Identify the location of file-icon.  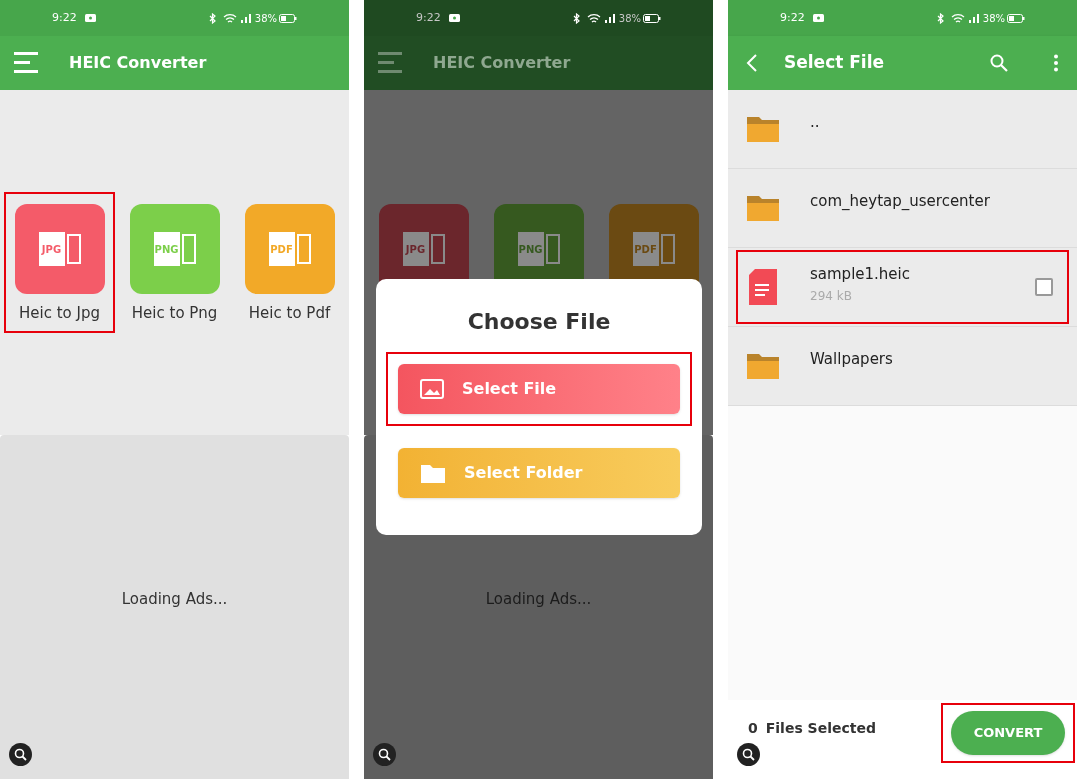
(763, 287).